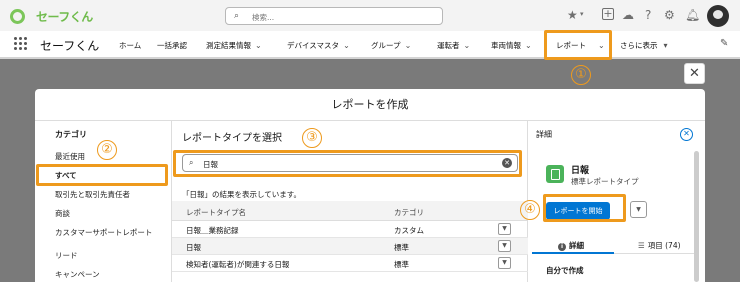  I want to click on nav-label: さらに表示, so click(639, 45).